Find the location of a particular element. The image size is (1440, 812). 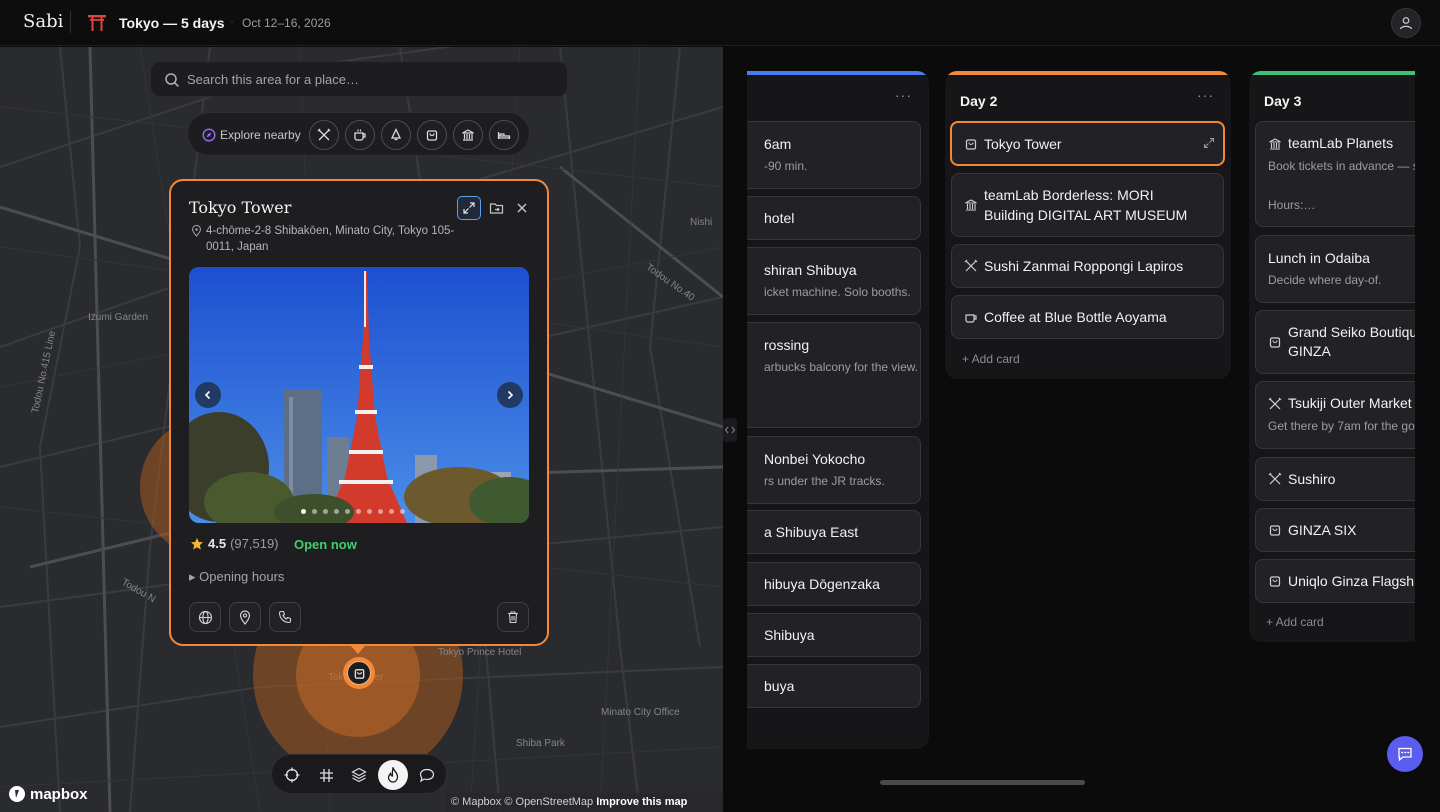

website-button is located at coordinates (205, 617).